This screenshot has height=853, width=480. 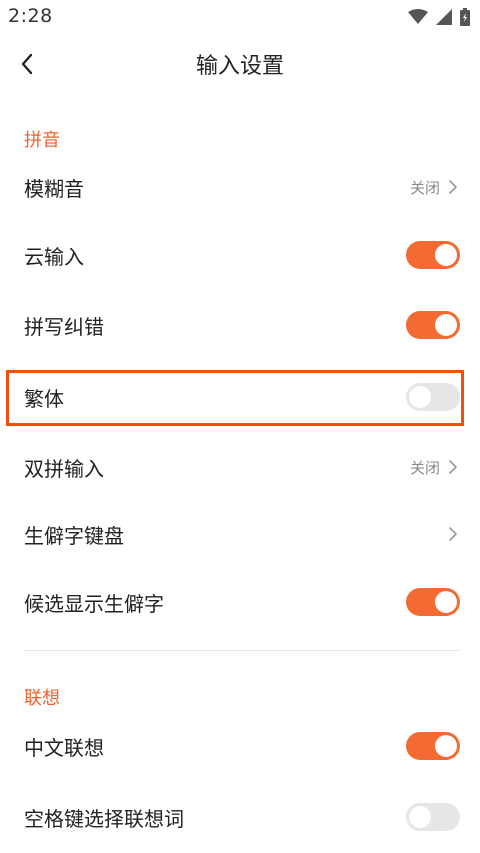 What do you see at coordinates (239, 66) in the screenshot?
I see `page-title: 输入设置` at bounding box center [239, 66].